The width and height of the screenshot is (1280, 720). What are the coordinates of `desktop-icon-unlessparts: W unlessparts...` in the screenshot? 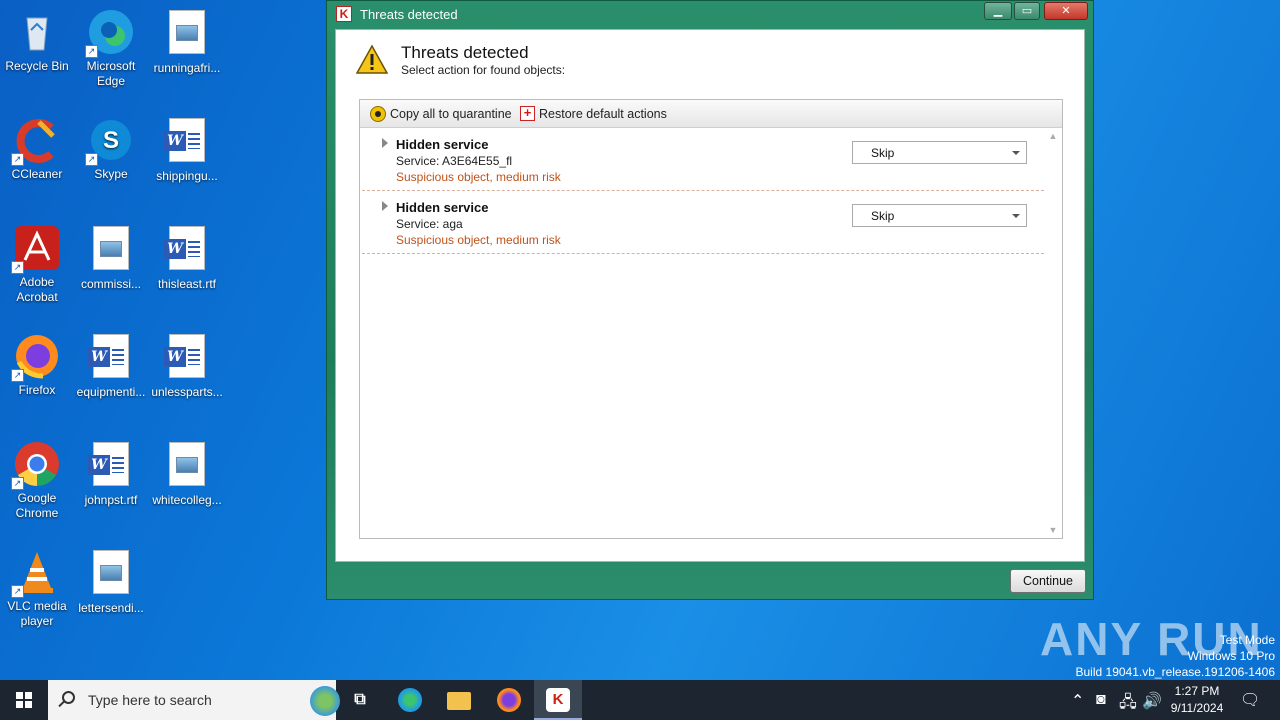 It's located at (187, 366).